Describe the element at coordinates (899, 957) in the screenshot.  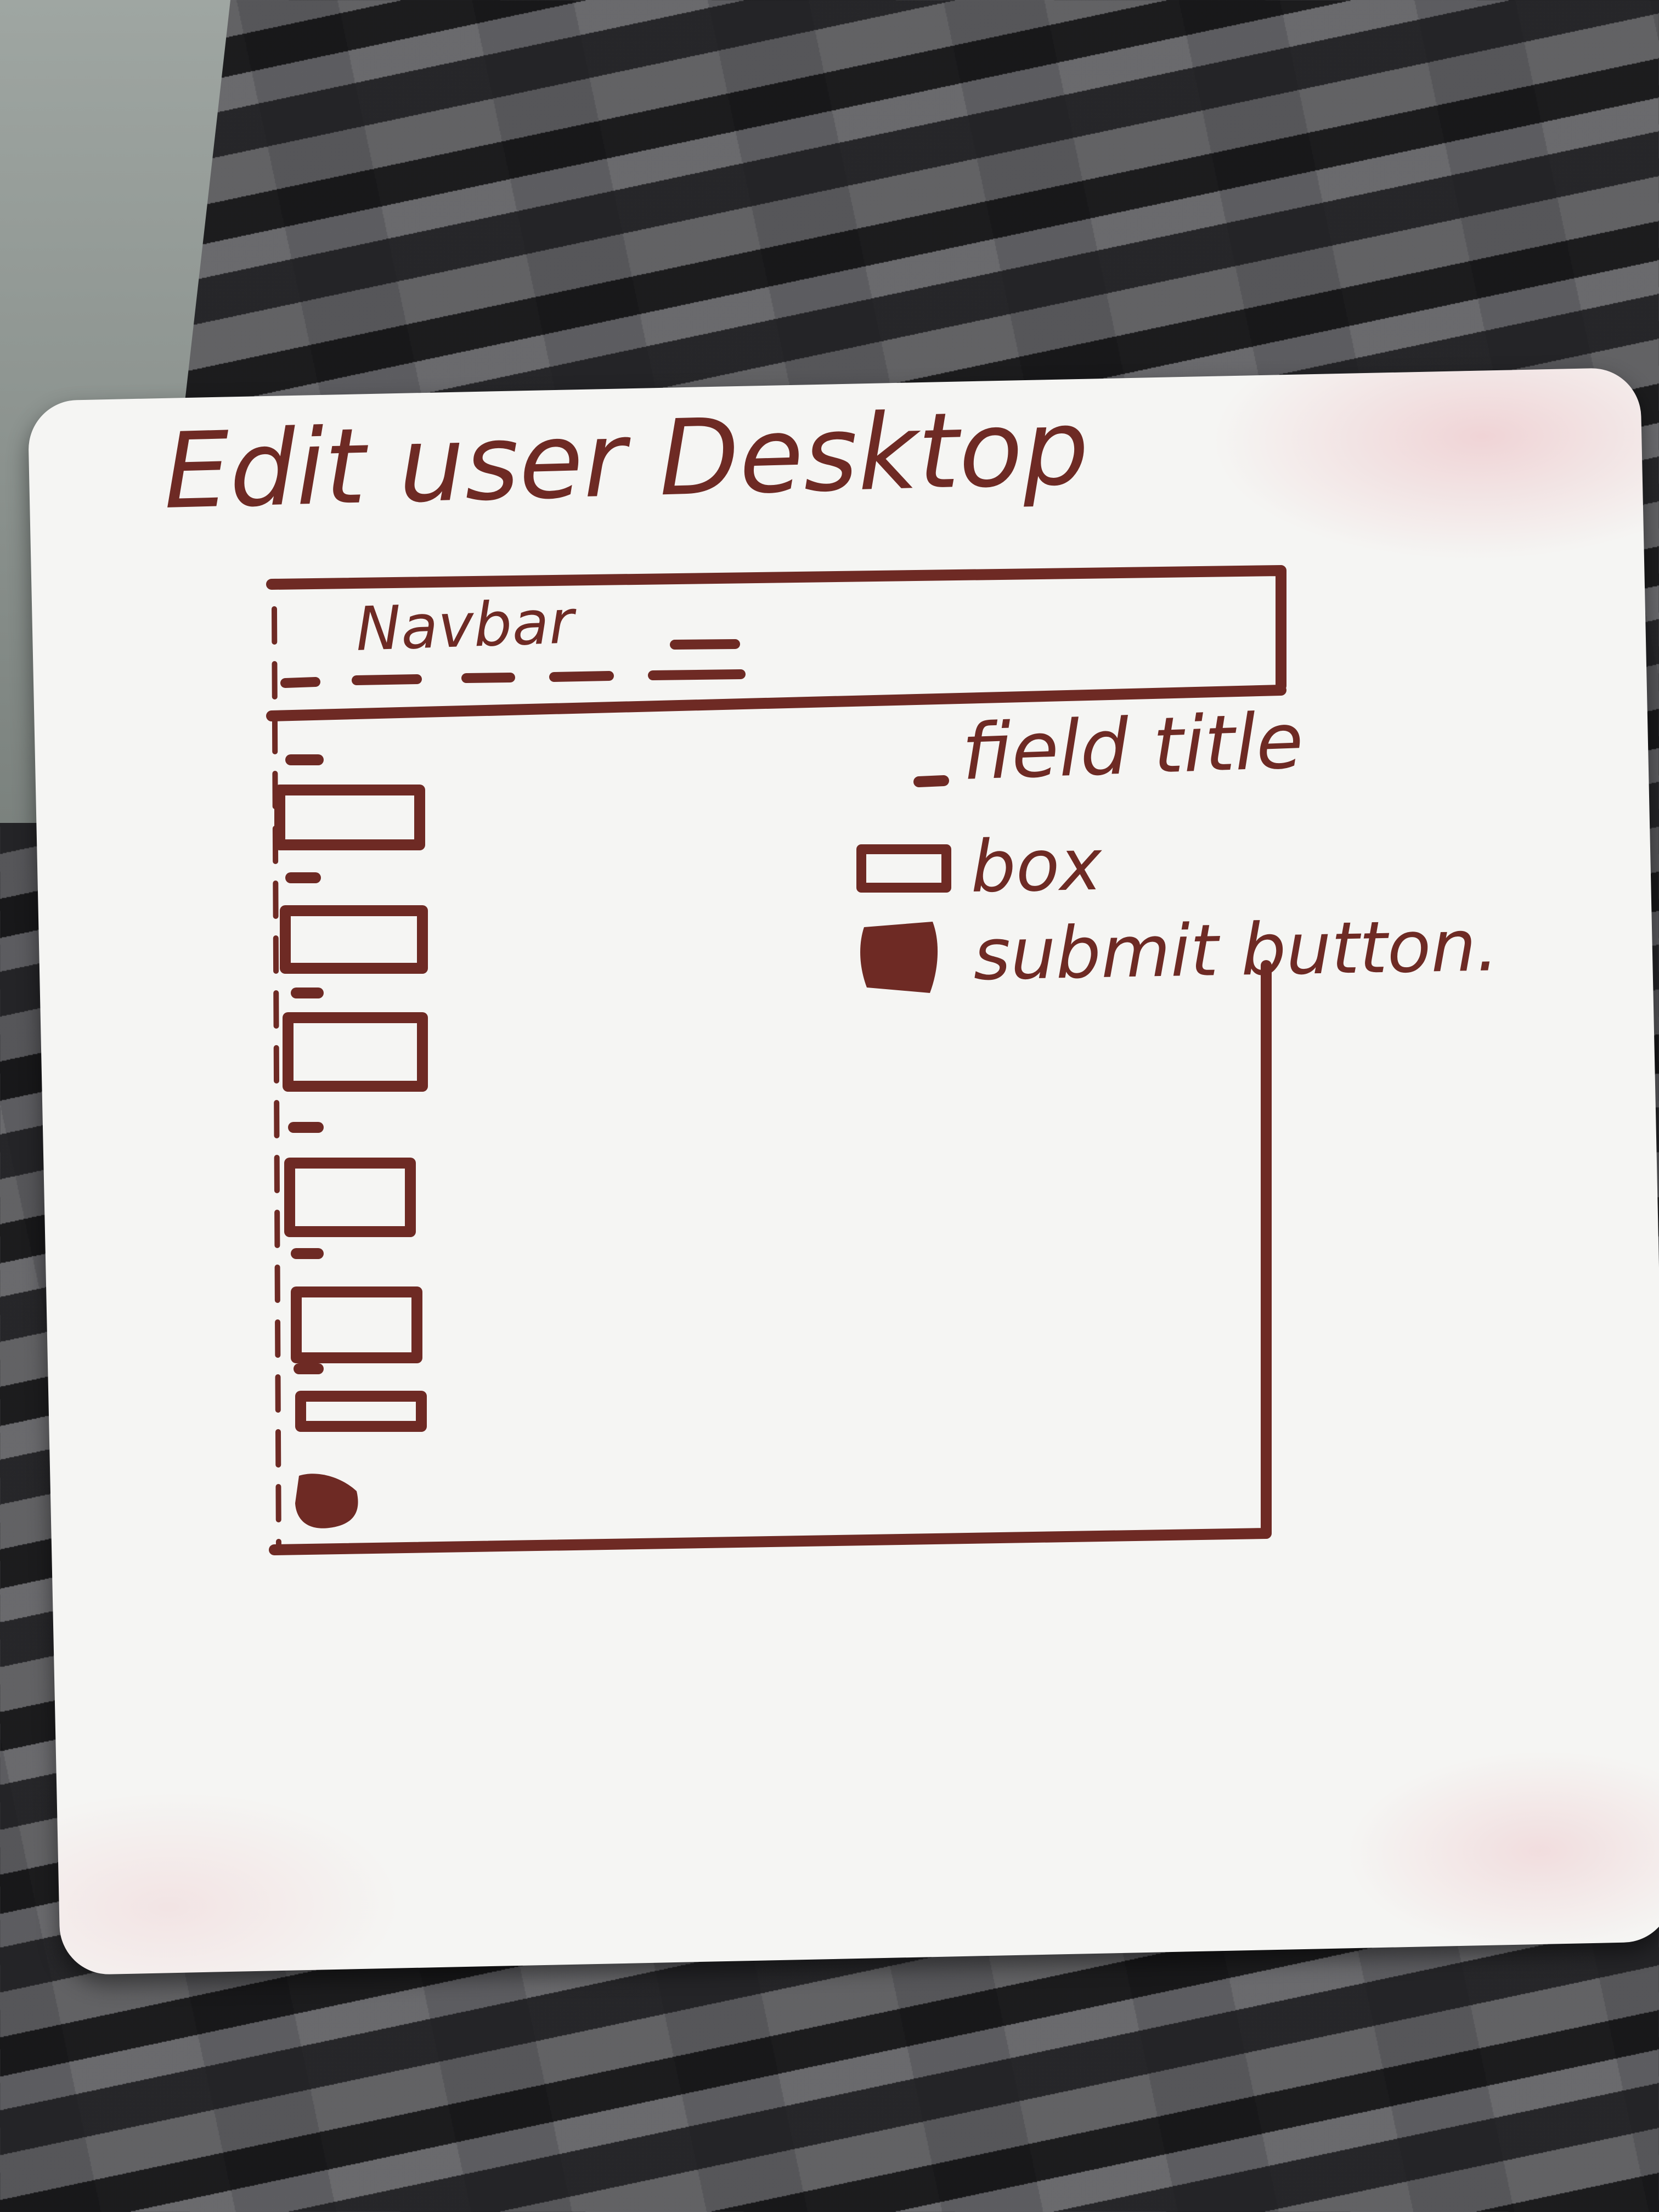
I see `legend-submit-button-symbol` at that location.